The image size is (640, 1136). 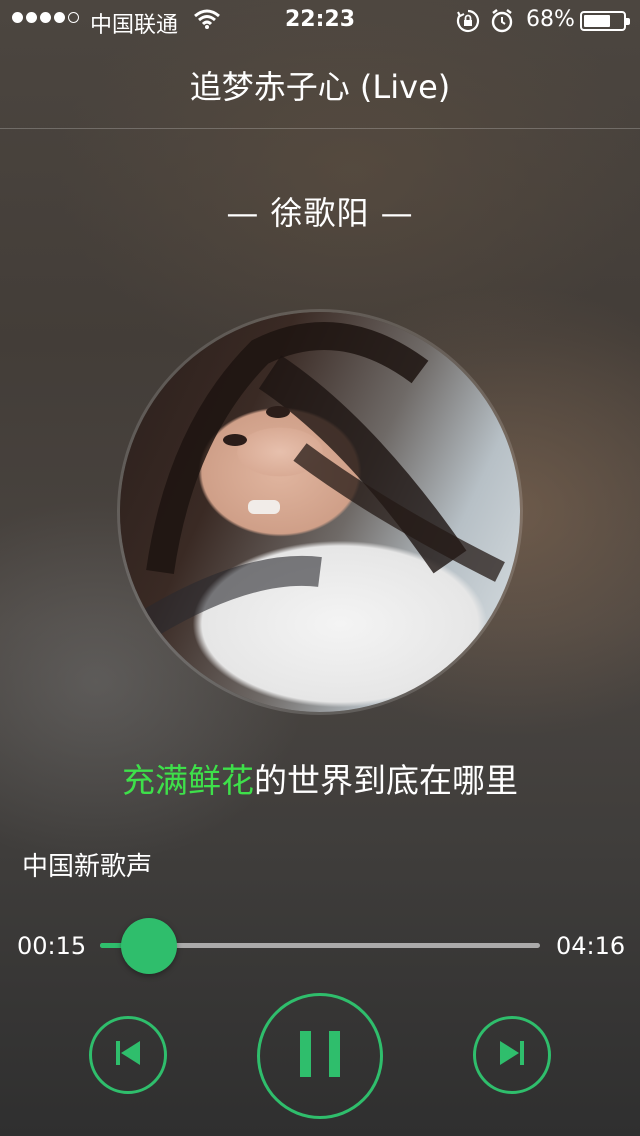 I want to click on battery-icon, so click(x=605, y=21).